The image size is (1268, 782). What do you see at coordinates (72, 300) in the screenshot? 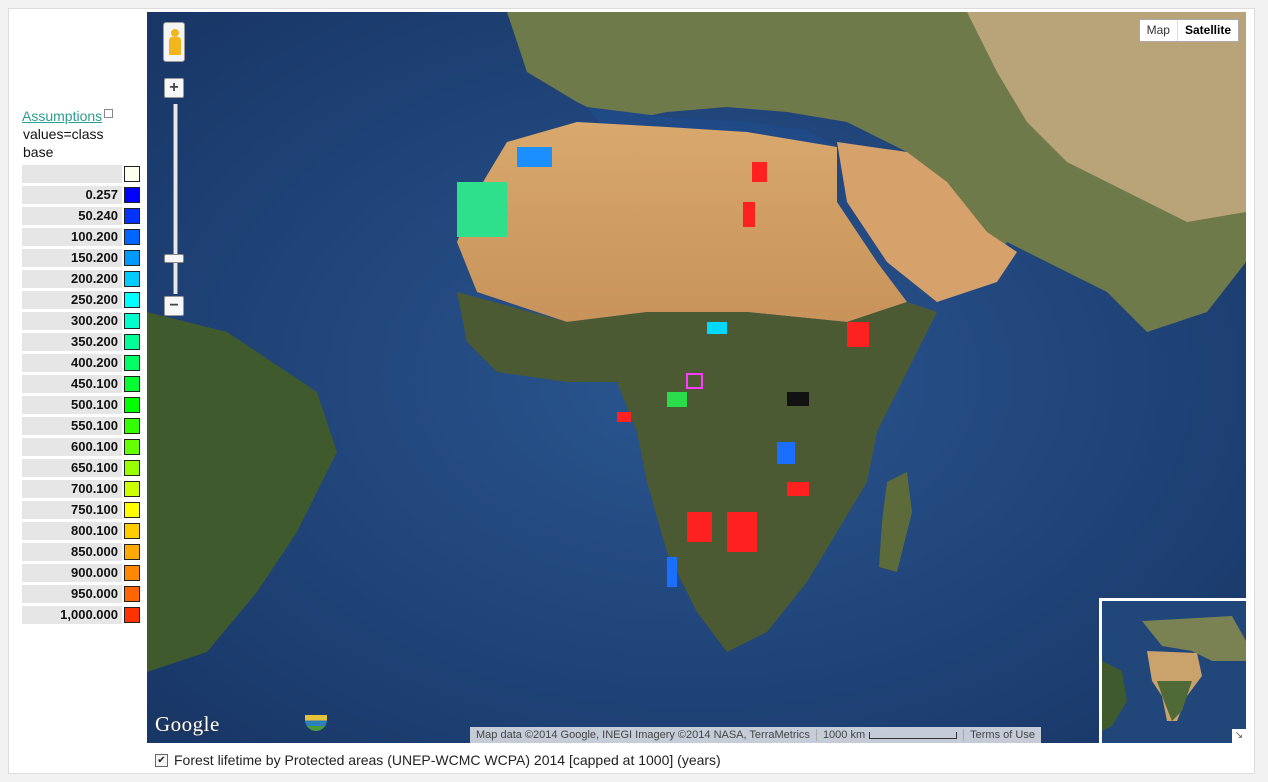
I see `legend-value: 250.200` at bounding box center [72, 300].